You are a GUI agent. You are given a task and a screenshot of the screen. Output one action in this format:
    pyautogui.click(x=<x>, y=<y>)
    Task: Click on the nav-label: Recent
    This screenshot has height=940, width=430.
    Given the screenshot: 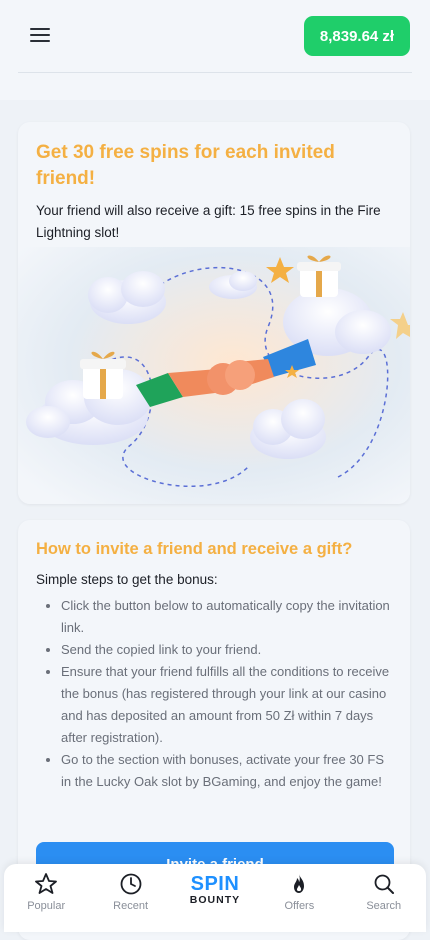 What is the action you would take?
    pyautogui.click(x=130, y=906)
    